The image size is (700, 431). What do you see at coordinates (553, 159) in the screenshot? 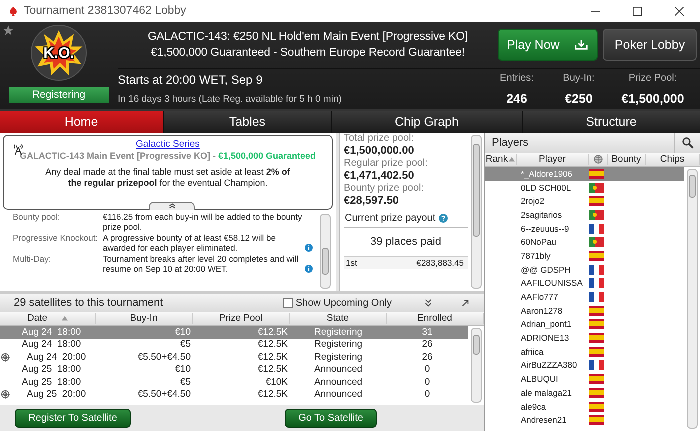
I see `column-header: Player` at bounding box center [553, 159].